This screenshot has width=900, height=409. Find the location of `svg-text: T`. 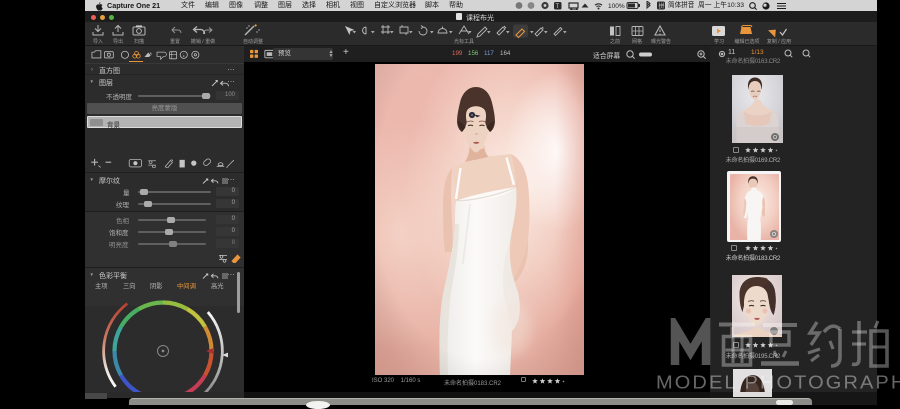

svg-text: T is located at coordinates (558, 7).